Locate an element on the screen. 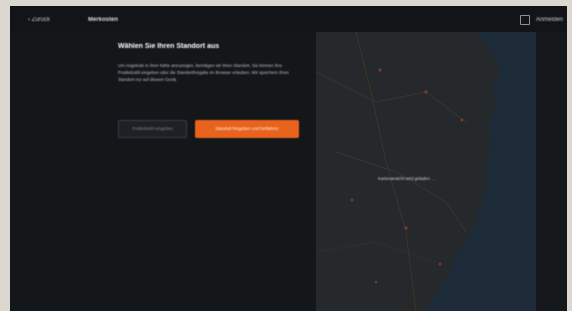 Image resolution: width=572 pixels, height=311 pixels. right-nav: Anmelden is located at coordinates (541, 20).